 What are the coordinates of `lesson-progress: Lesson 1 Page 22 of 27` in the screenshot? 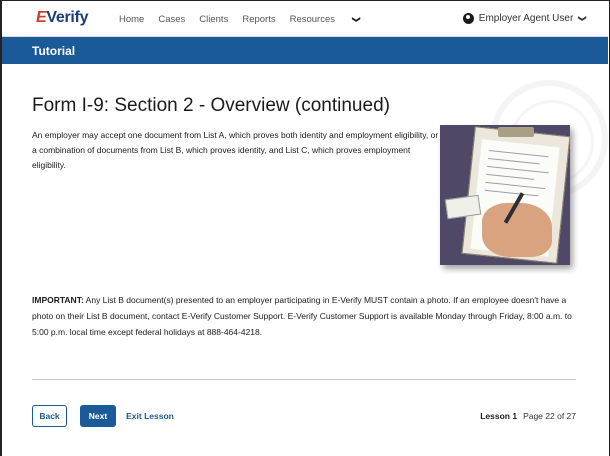 It's located at (528, 416).